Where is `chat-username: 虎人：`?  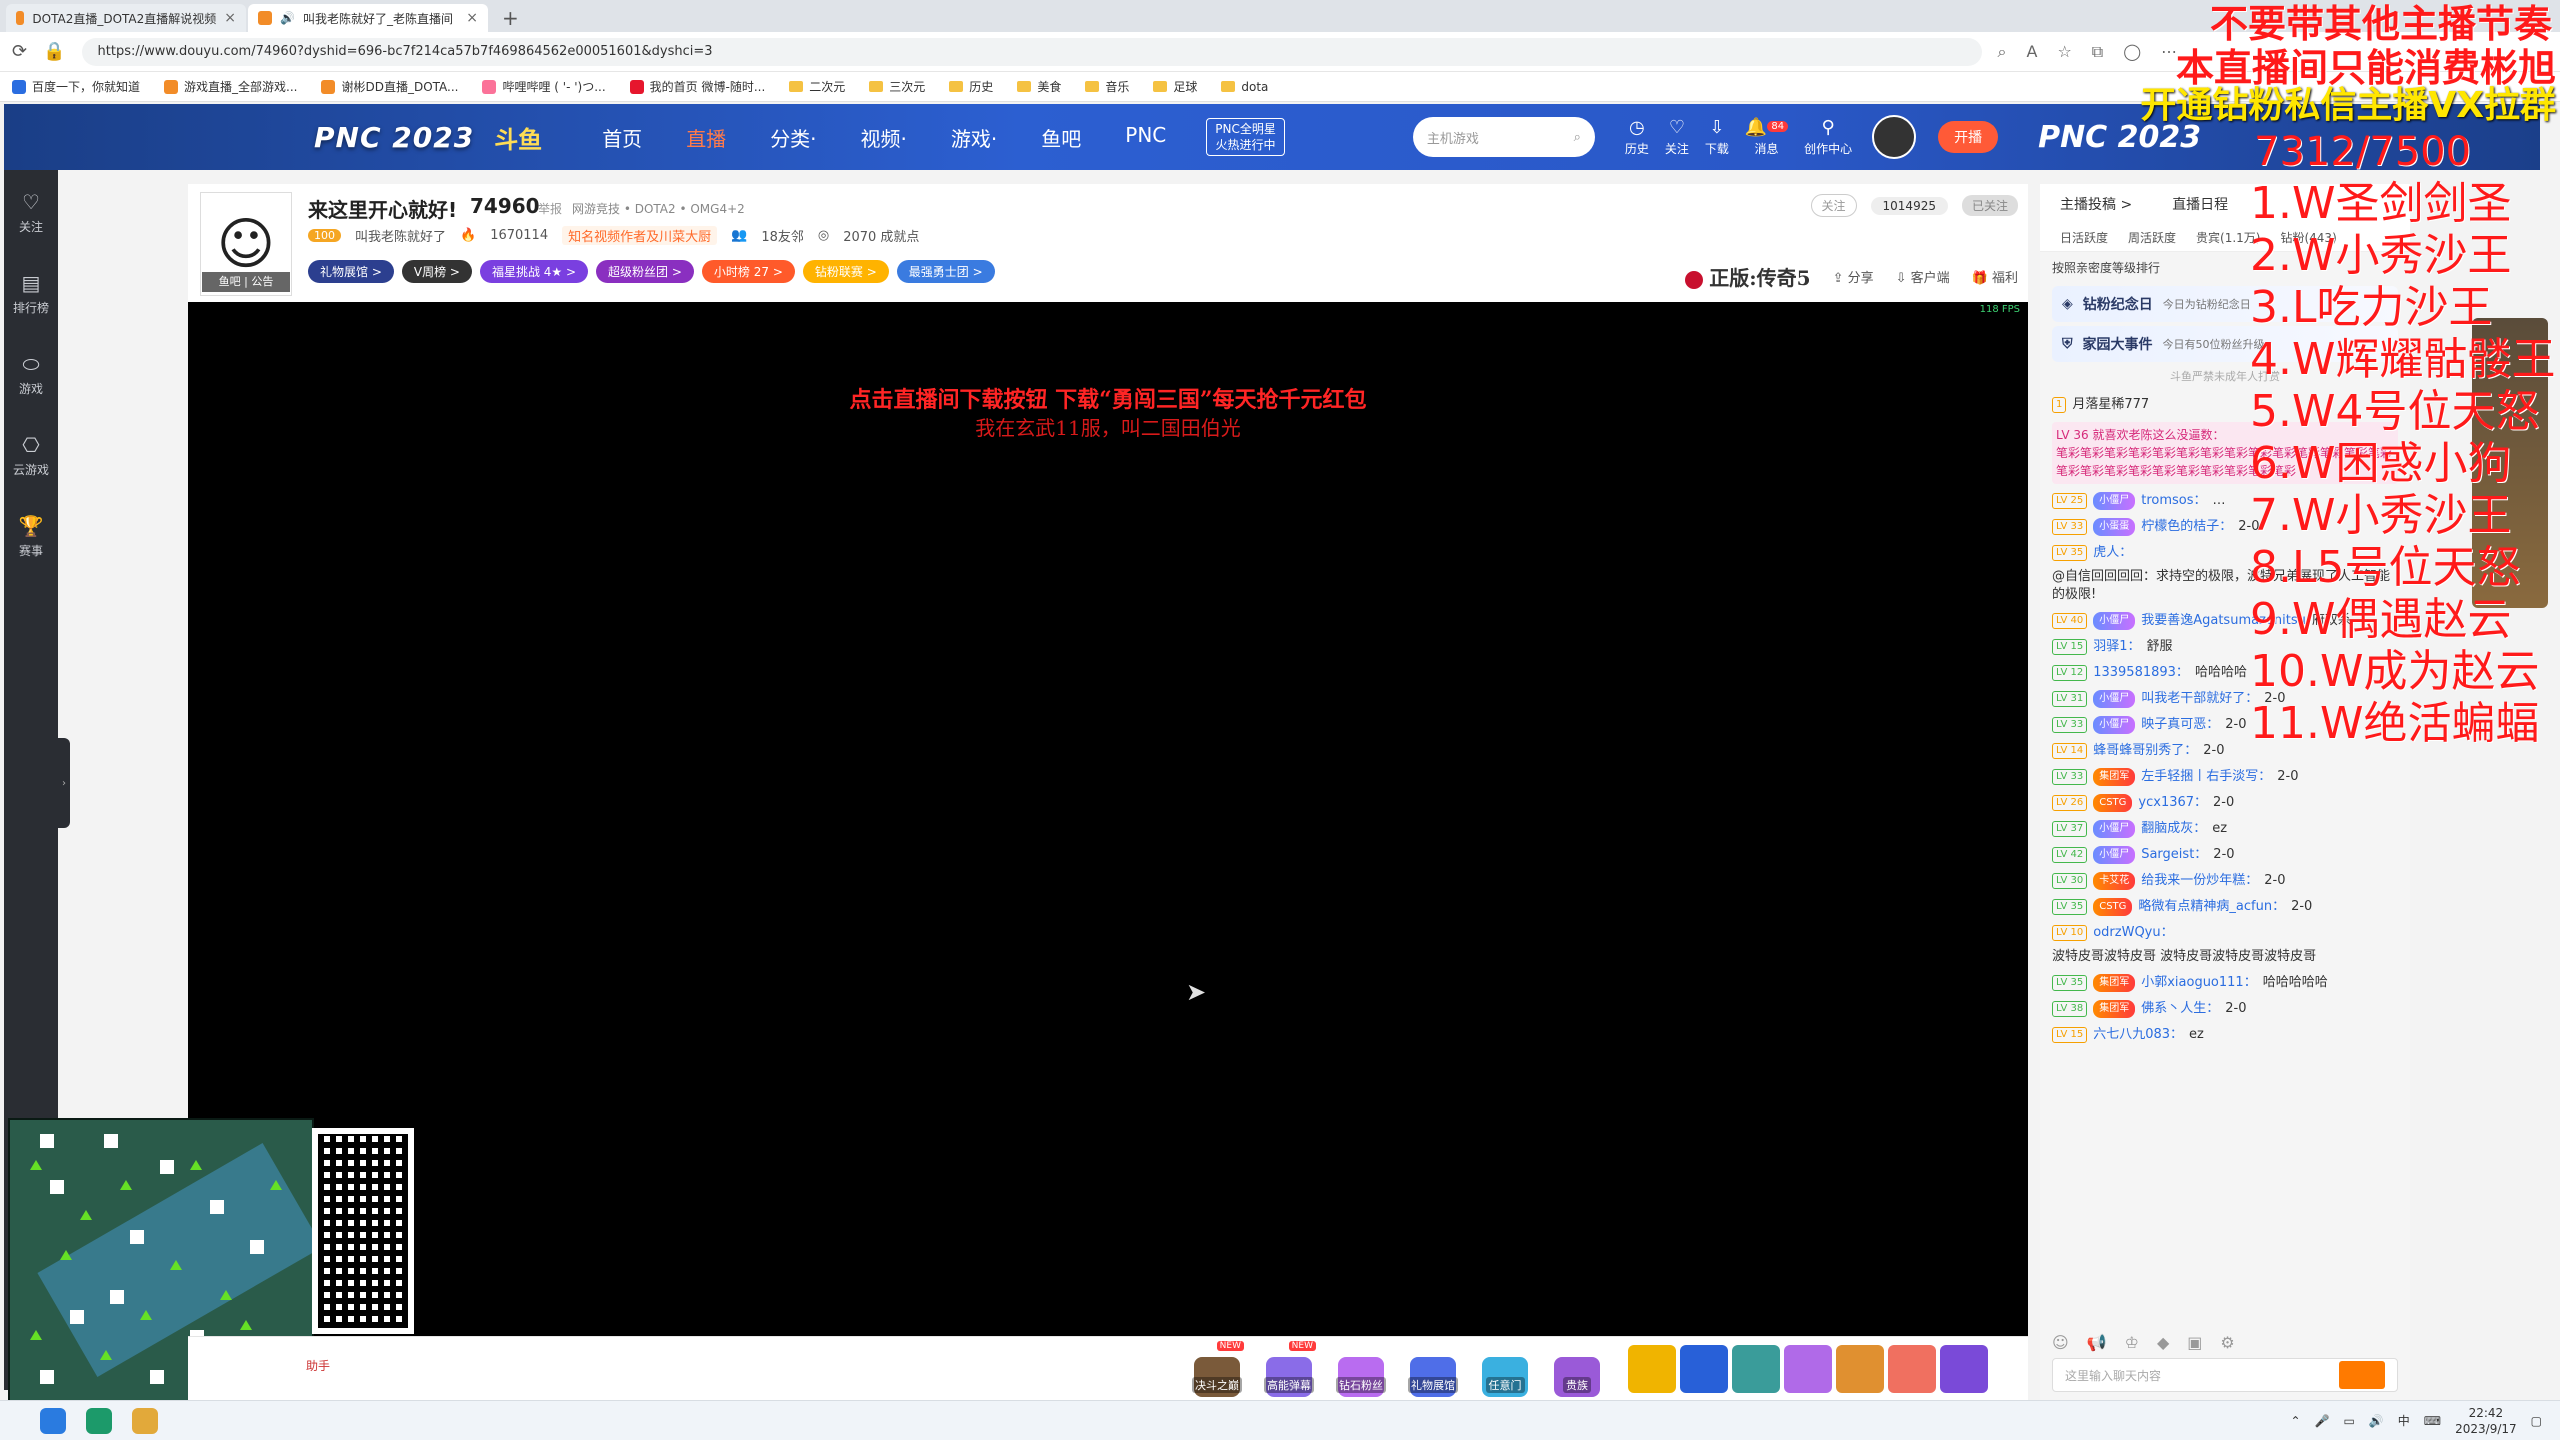 chat-username: 虎人： is located at coordinates (2112, 553).